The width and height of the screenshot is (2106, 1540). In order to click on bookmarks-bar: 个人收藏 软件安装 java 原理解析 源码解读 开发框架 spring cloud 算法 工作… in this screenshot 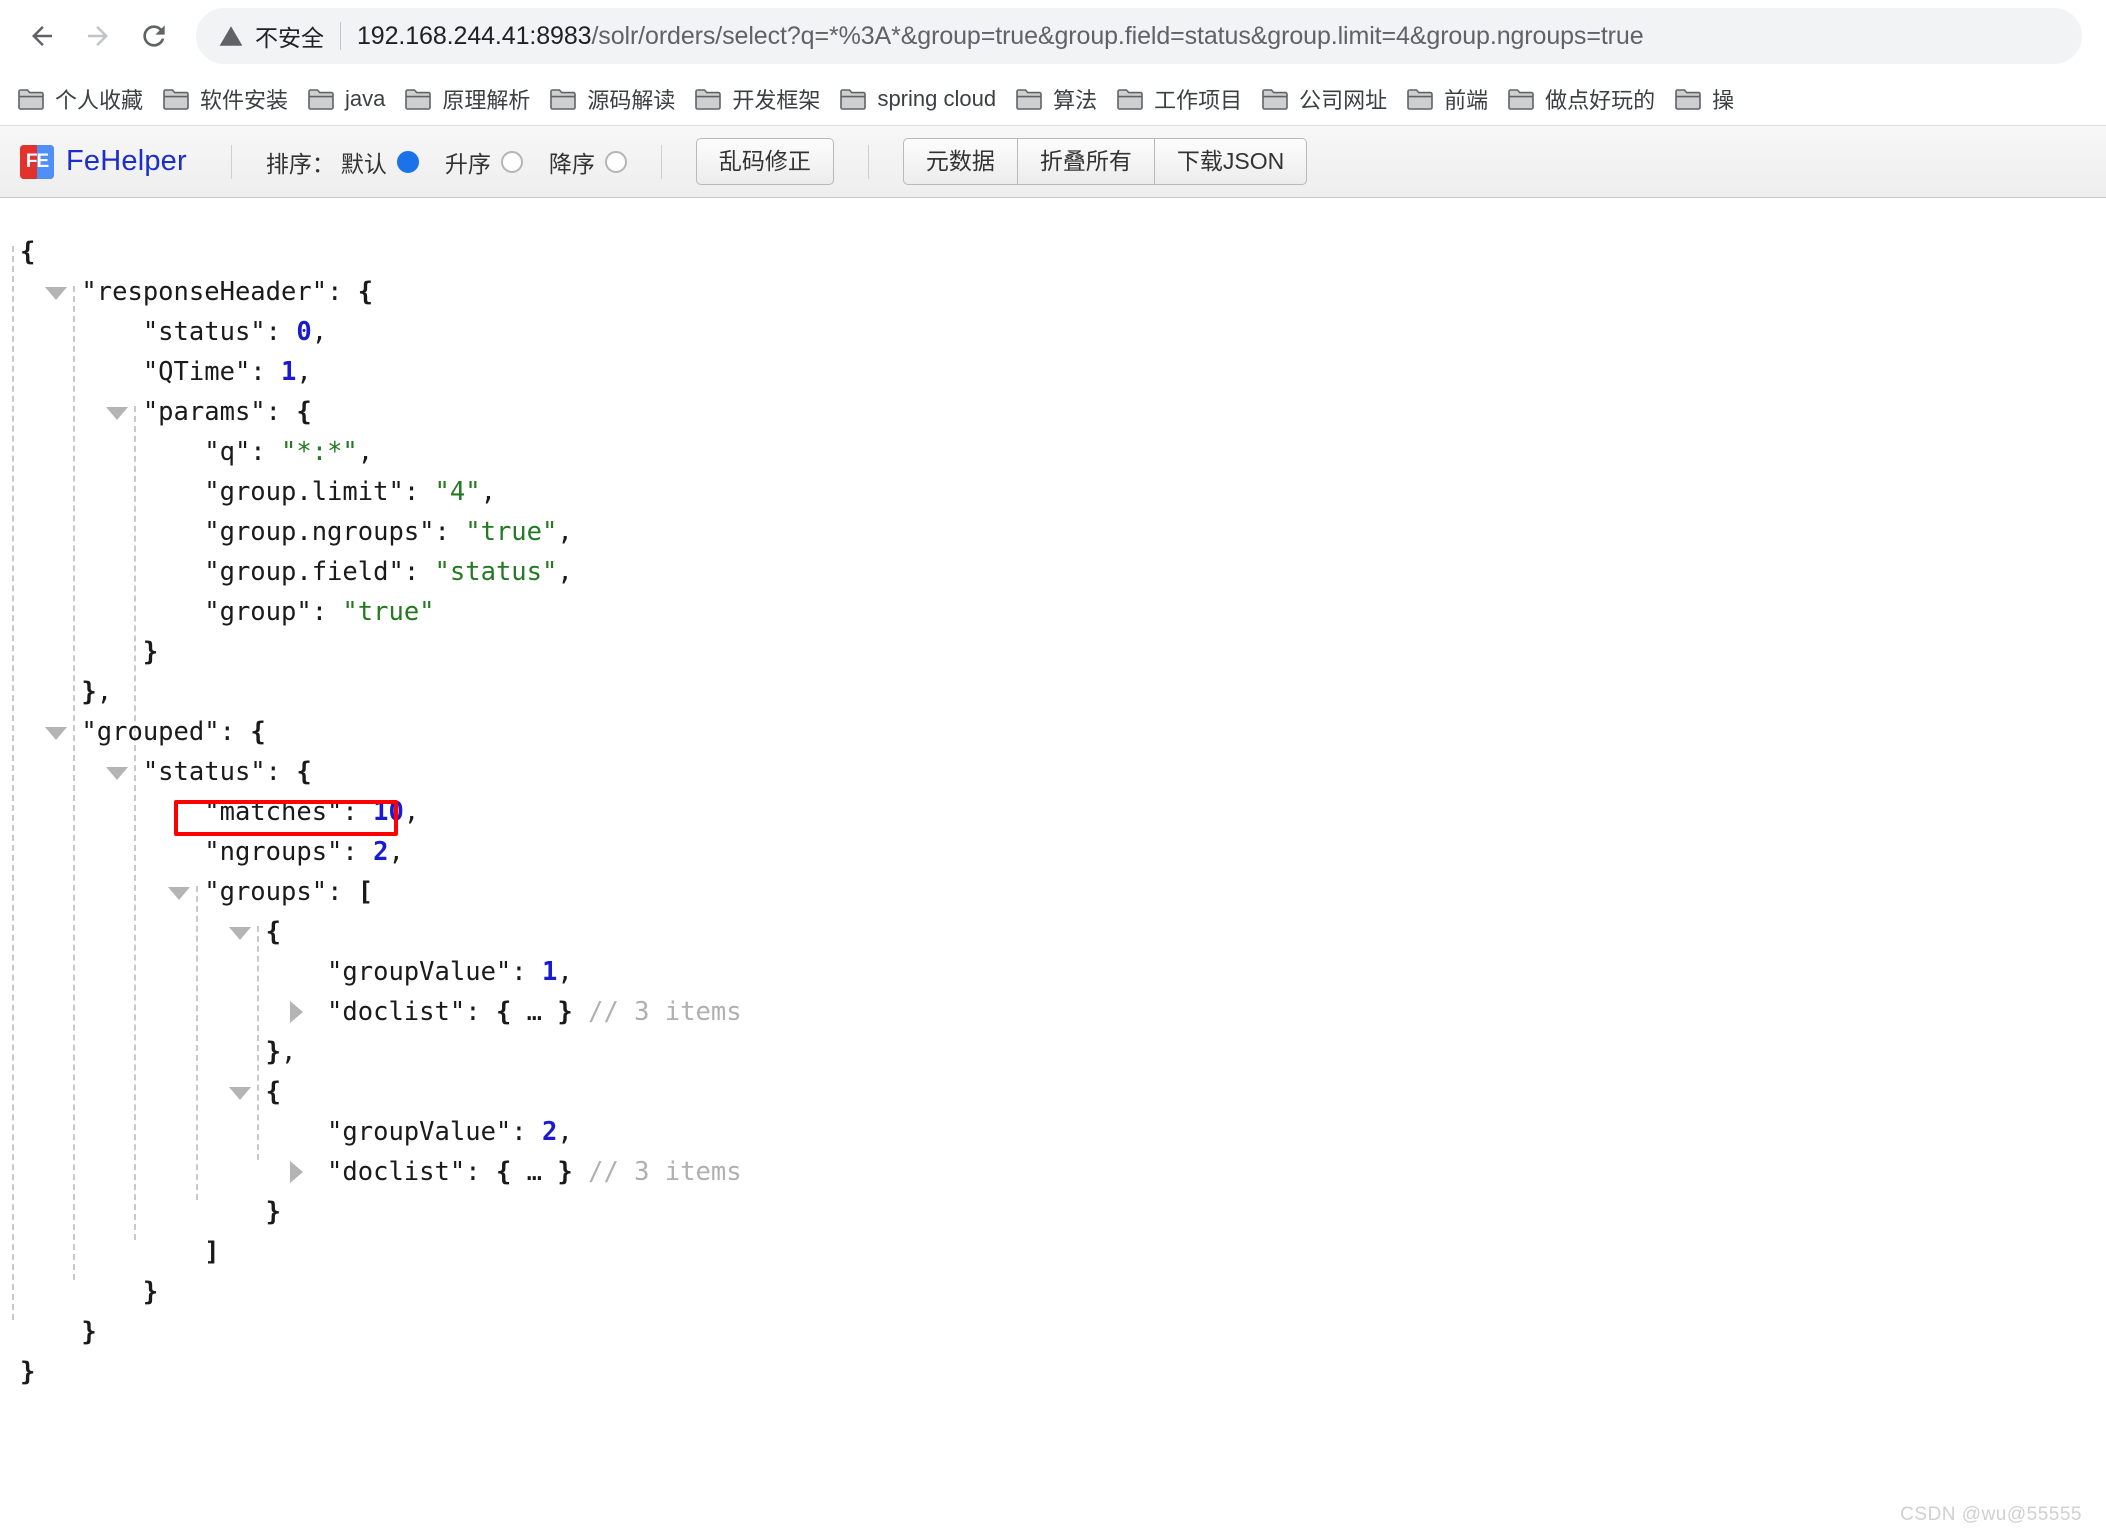, I will do `click(1053, 99)`.